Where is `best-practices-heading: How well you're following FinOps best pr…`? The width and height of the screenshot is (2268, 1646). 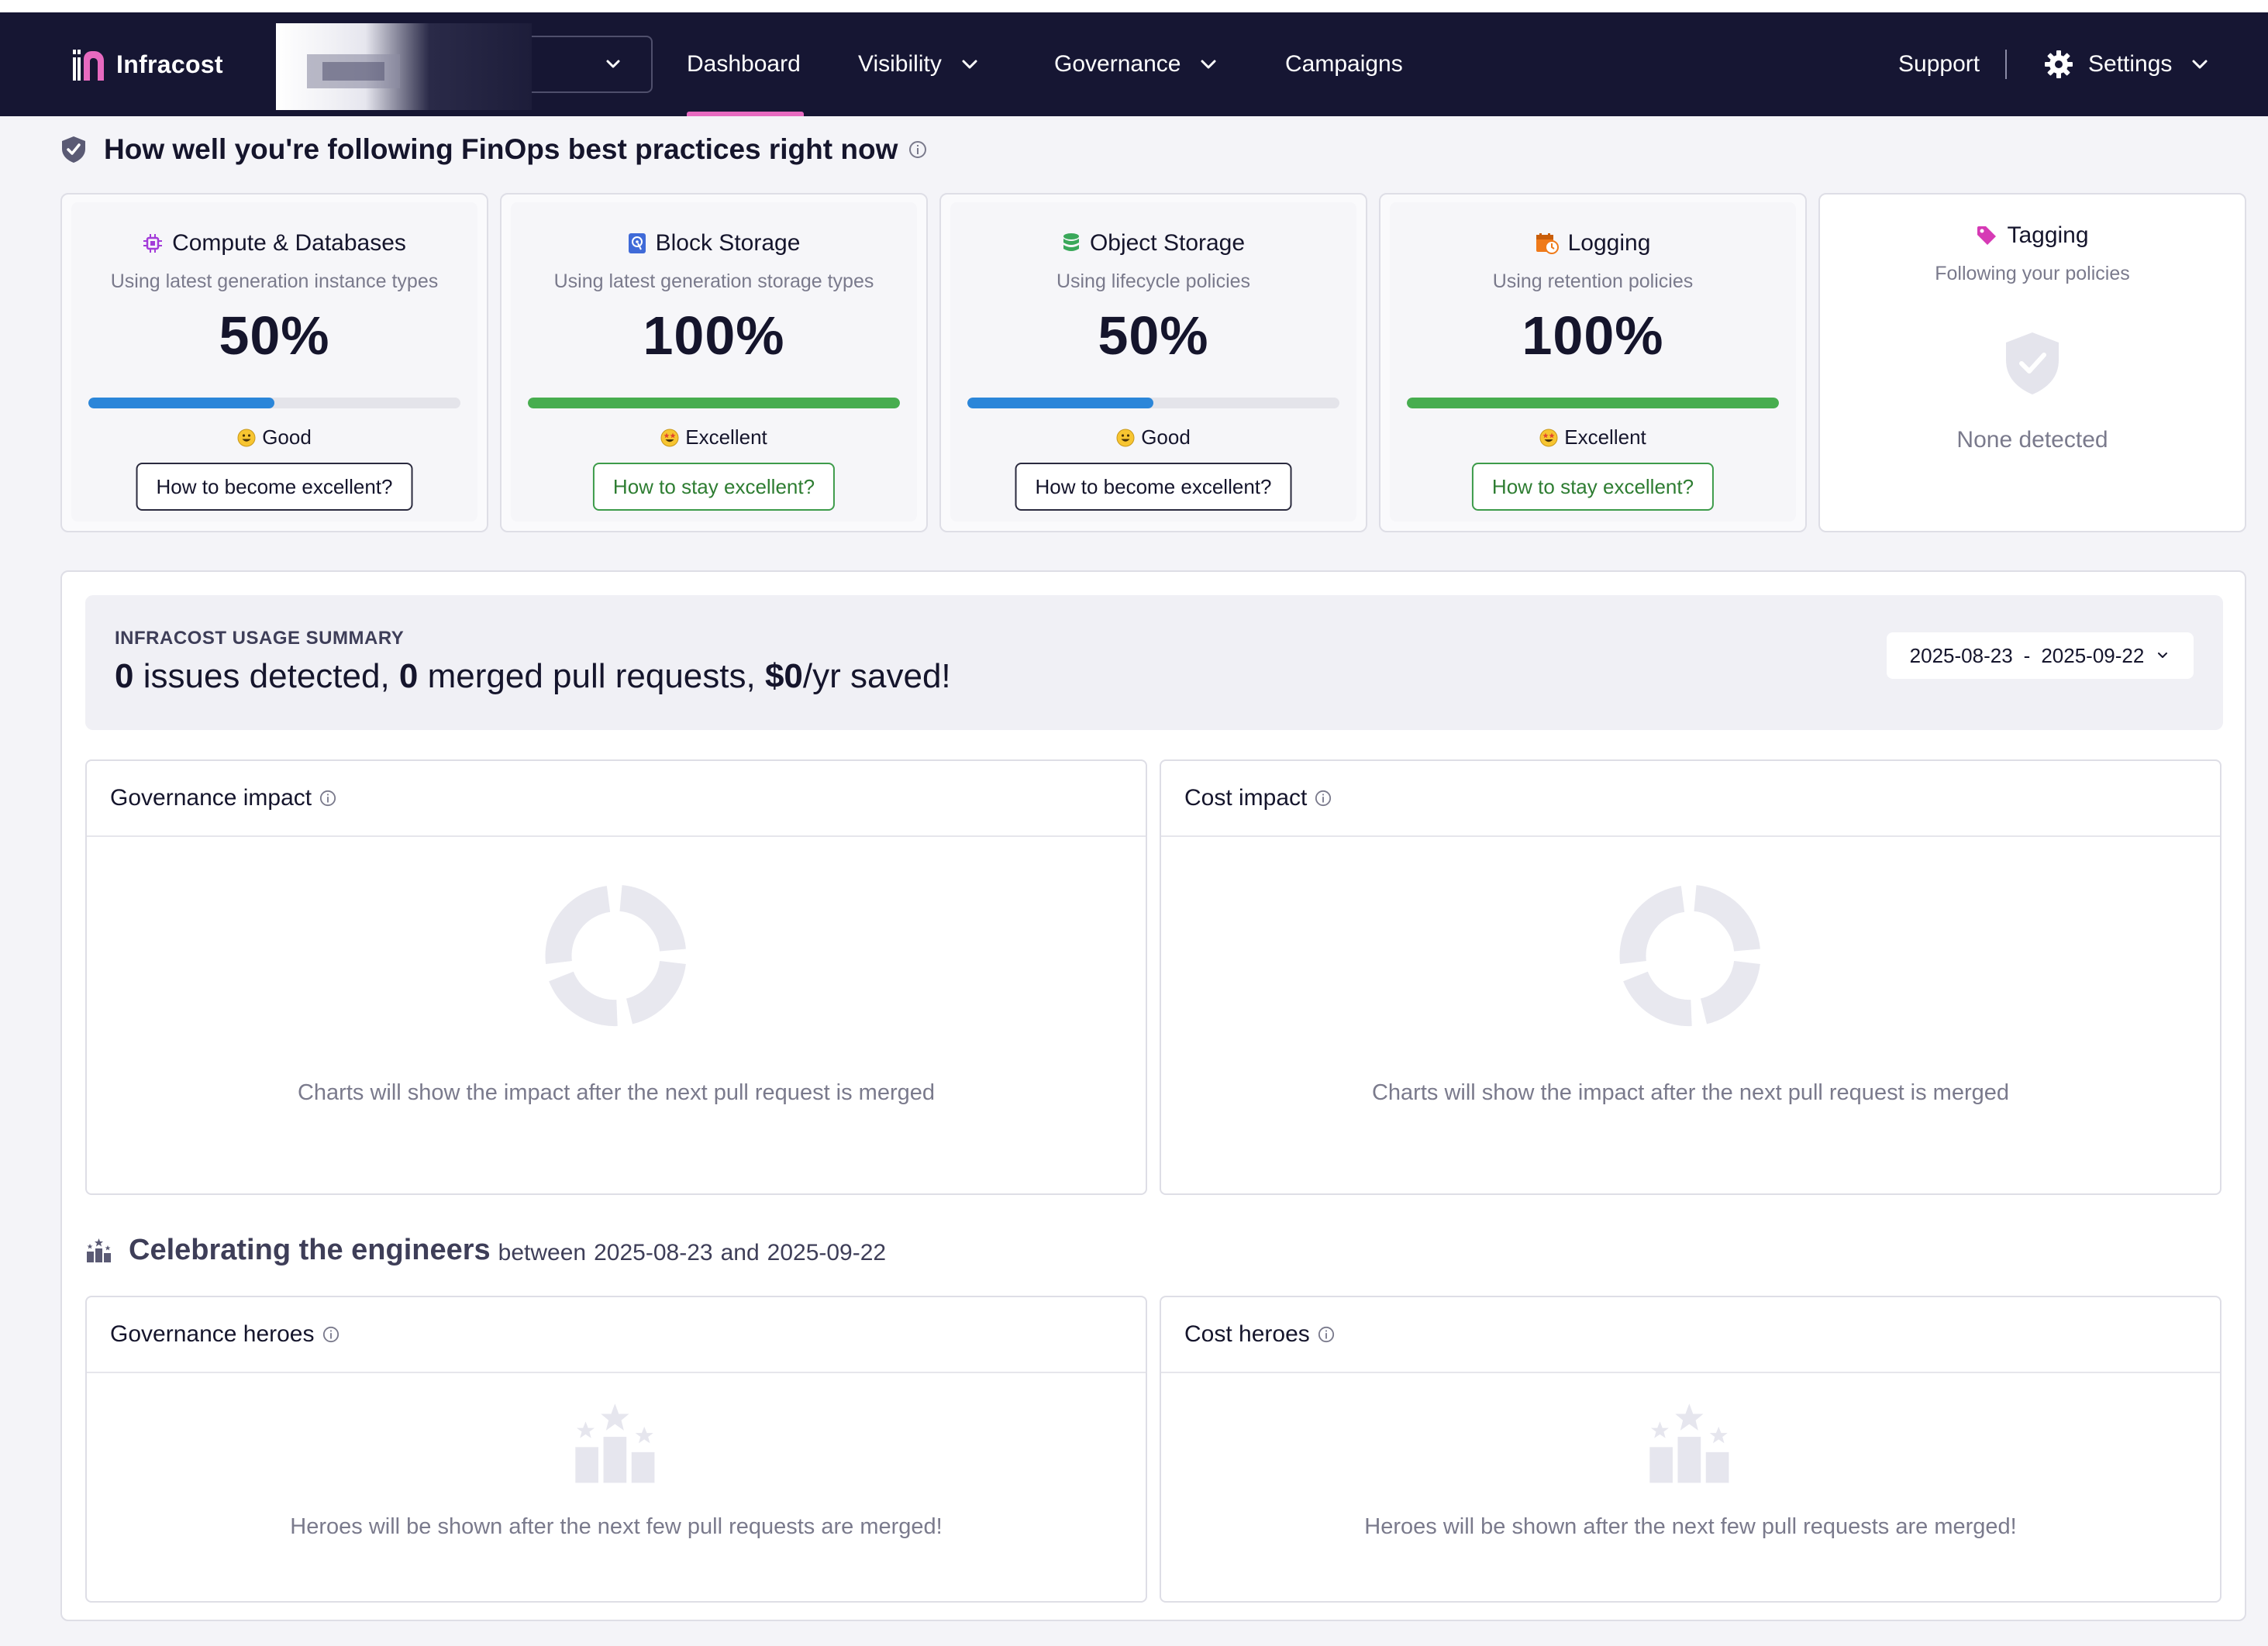
best-practices-heading: How well you're following FinOps best pr… is located at coordinates (493, 149).